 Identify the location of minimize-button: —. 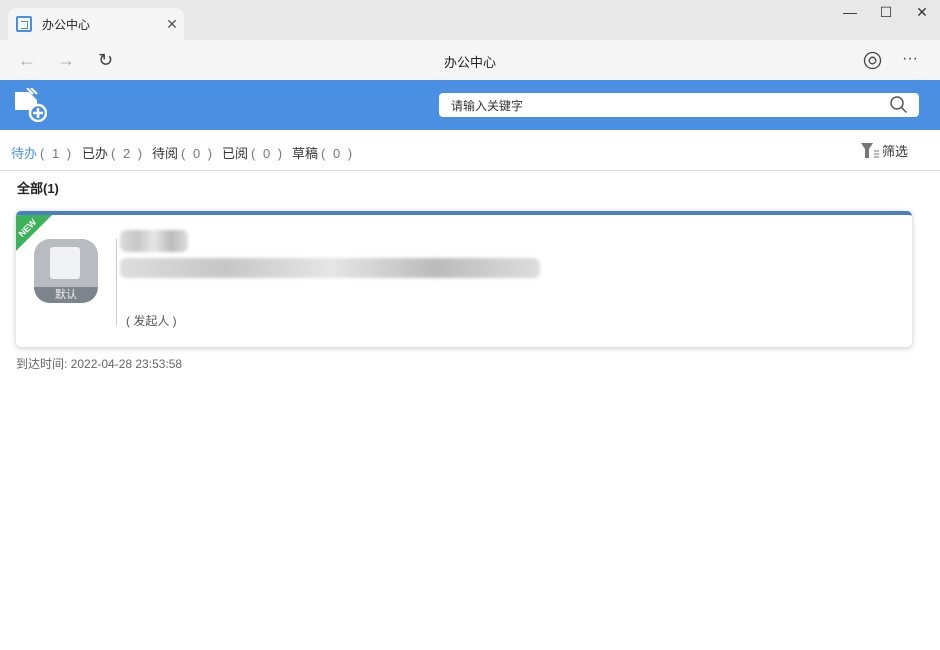
(850, 12).